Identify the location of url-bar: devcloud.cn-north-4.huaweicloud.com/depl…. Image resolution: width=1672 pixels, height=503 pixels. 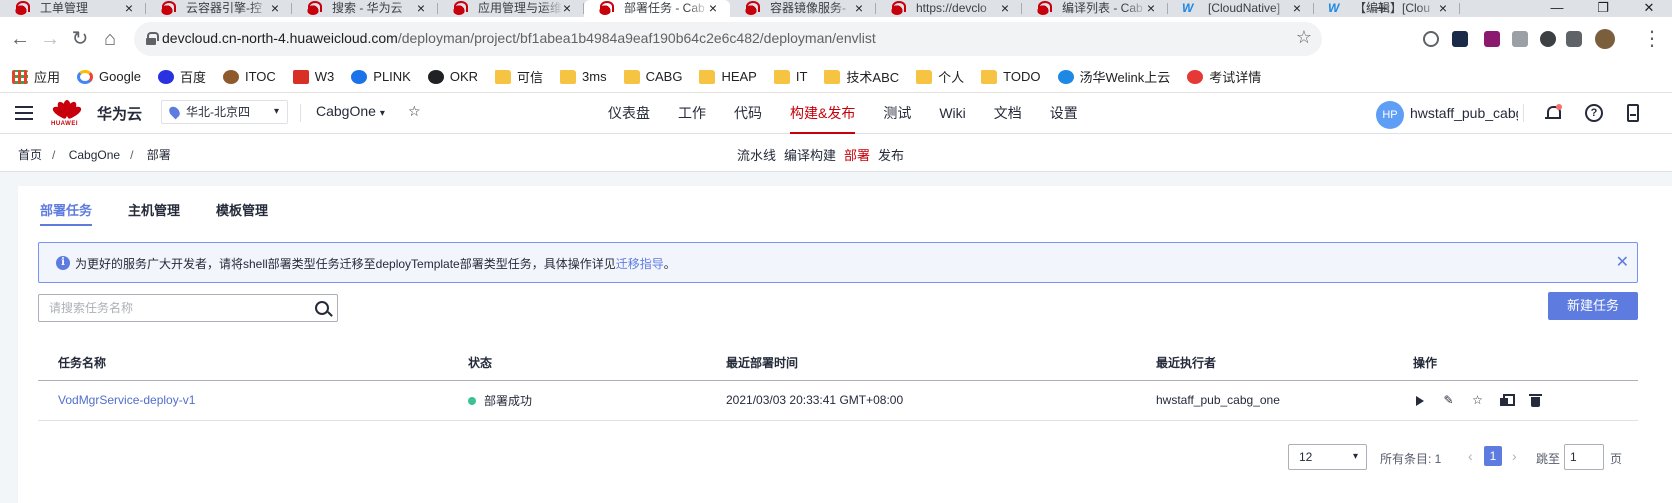
(728, 39).